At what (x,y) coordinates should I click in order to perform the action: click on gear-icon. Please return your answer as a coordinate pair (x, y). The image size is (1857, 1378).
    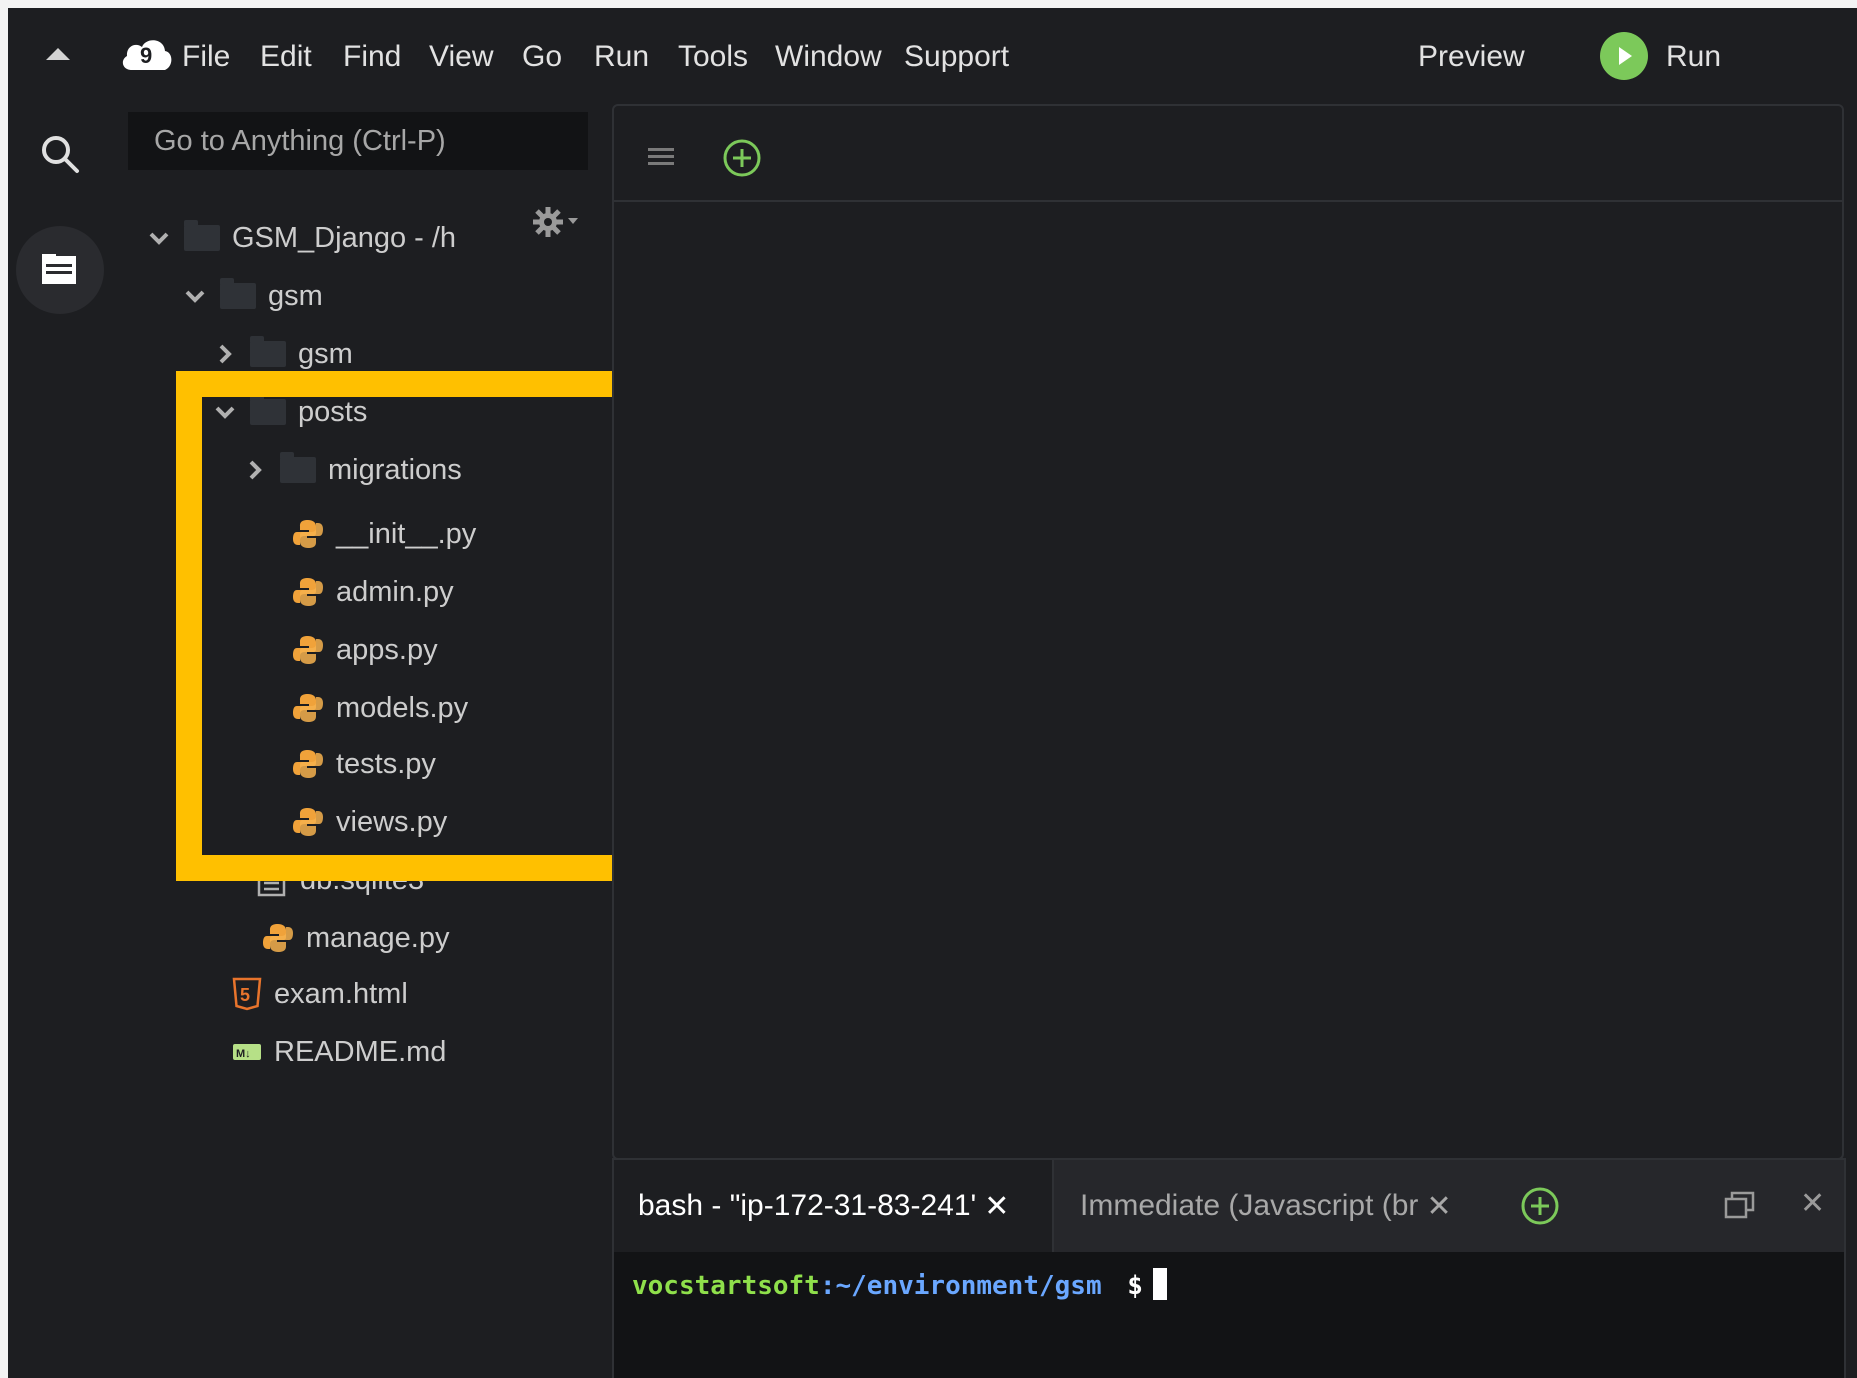
    Looking at the image, I should click on (556, 222).